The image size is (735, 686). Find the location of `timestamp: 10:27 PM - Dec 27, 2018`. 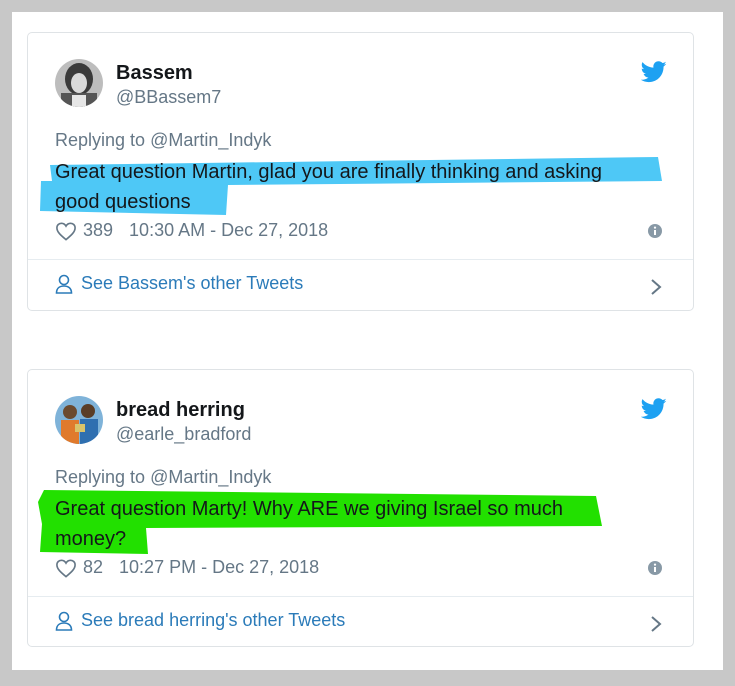

timestamp: 10:27 PM - Dec 27, 2018 is located at coordinates (219, 567).